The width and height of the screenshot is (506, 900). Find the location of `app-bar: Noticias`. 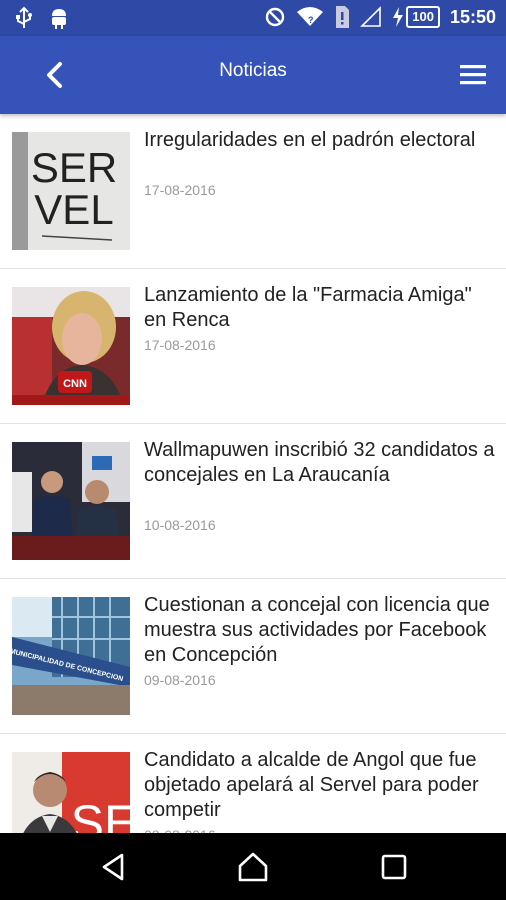

app-bar: Noticias is located at coordinates (253, 75).